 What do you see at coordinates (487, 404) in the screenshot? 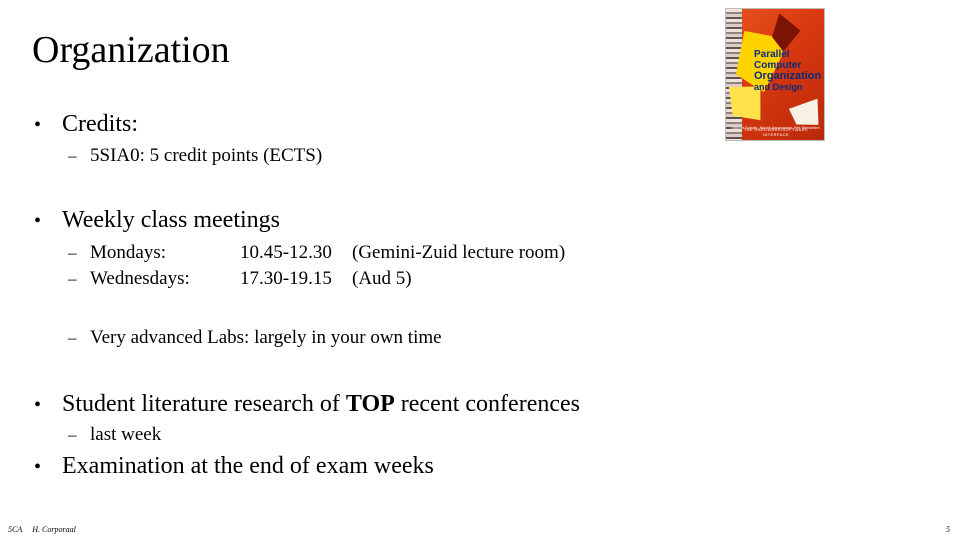
I see `bullet-research-suffix: recent conferences` at bounding box center [487, 404].